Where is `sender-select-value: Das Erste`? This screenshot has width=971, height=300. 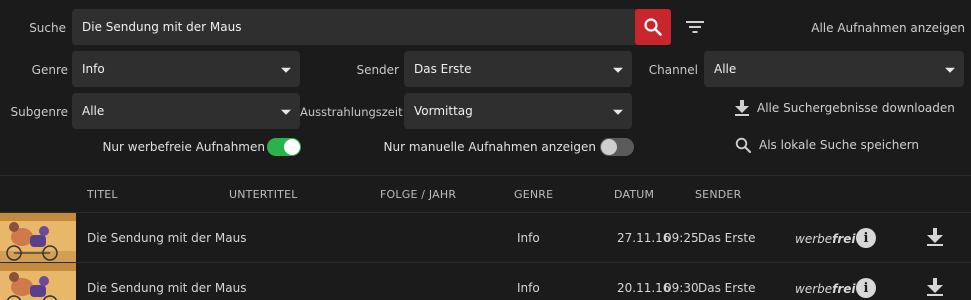 sender-select-value: Das Erste is located at coordinates (443, 69).